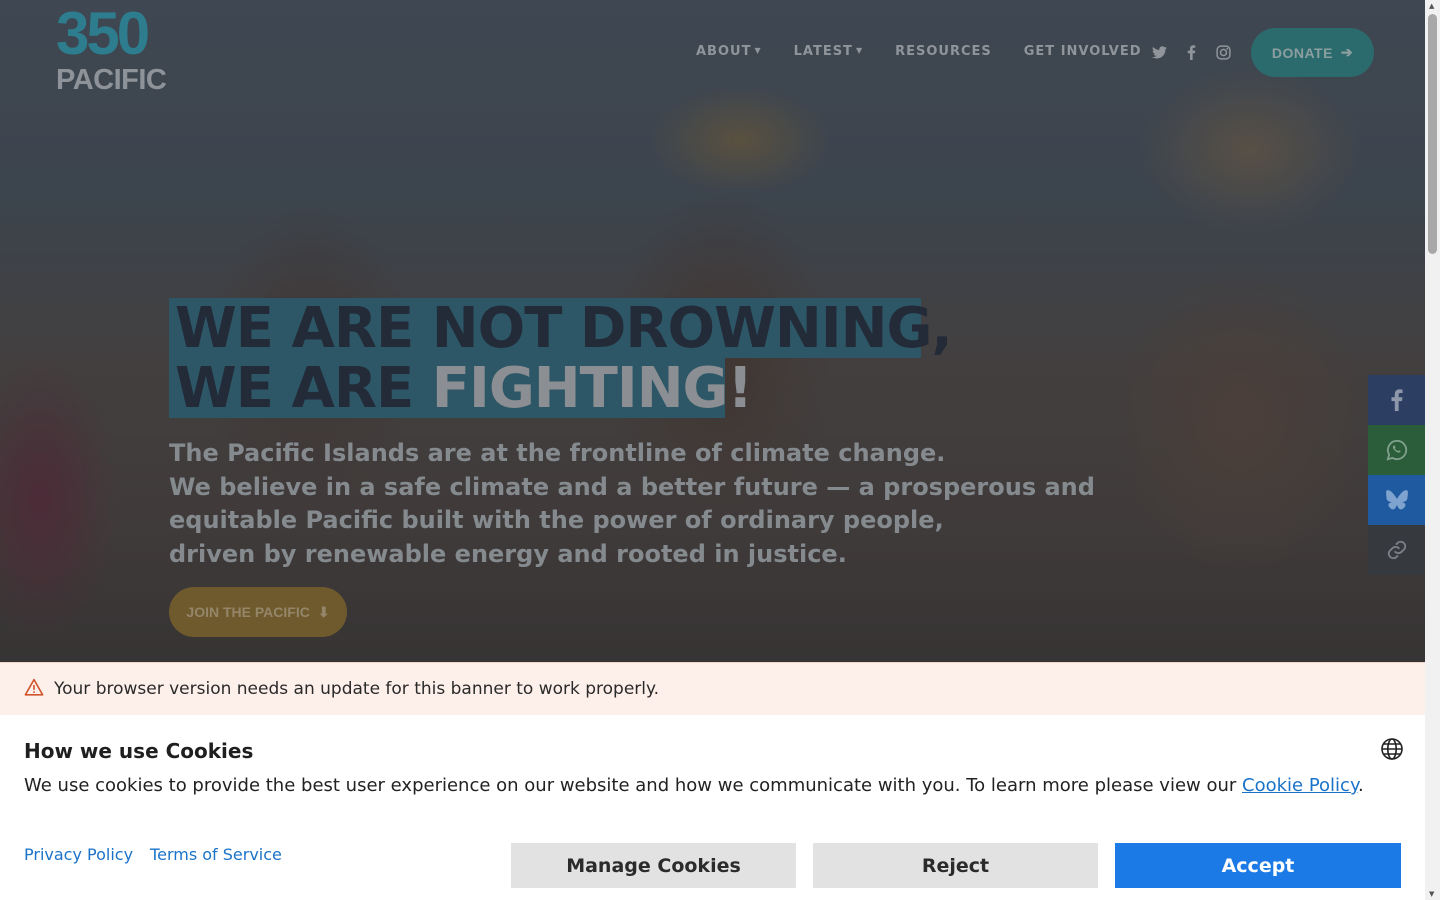  Describe the element at coordinates (1431, 6) in the screenshot. I see `scroll-up-icon: ▲` at that location.